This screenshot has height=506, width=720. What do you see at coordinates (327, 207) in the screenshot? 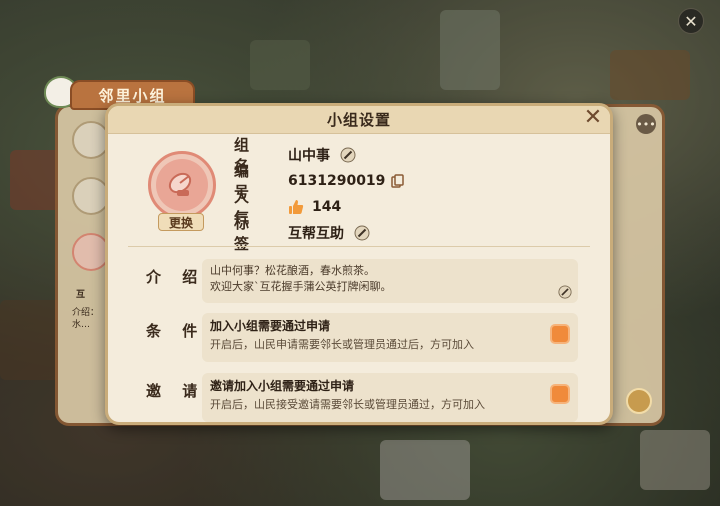
I see `popularity-value: 144` at bounding box center [327, 207].